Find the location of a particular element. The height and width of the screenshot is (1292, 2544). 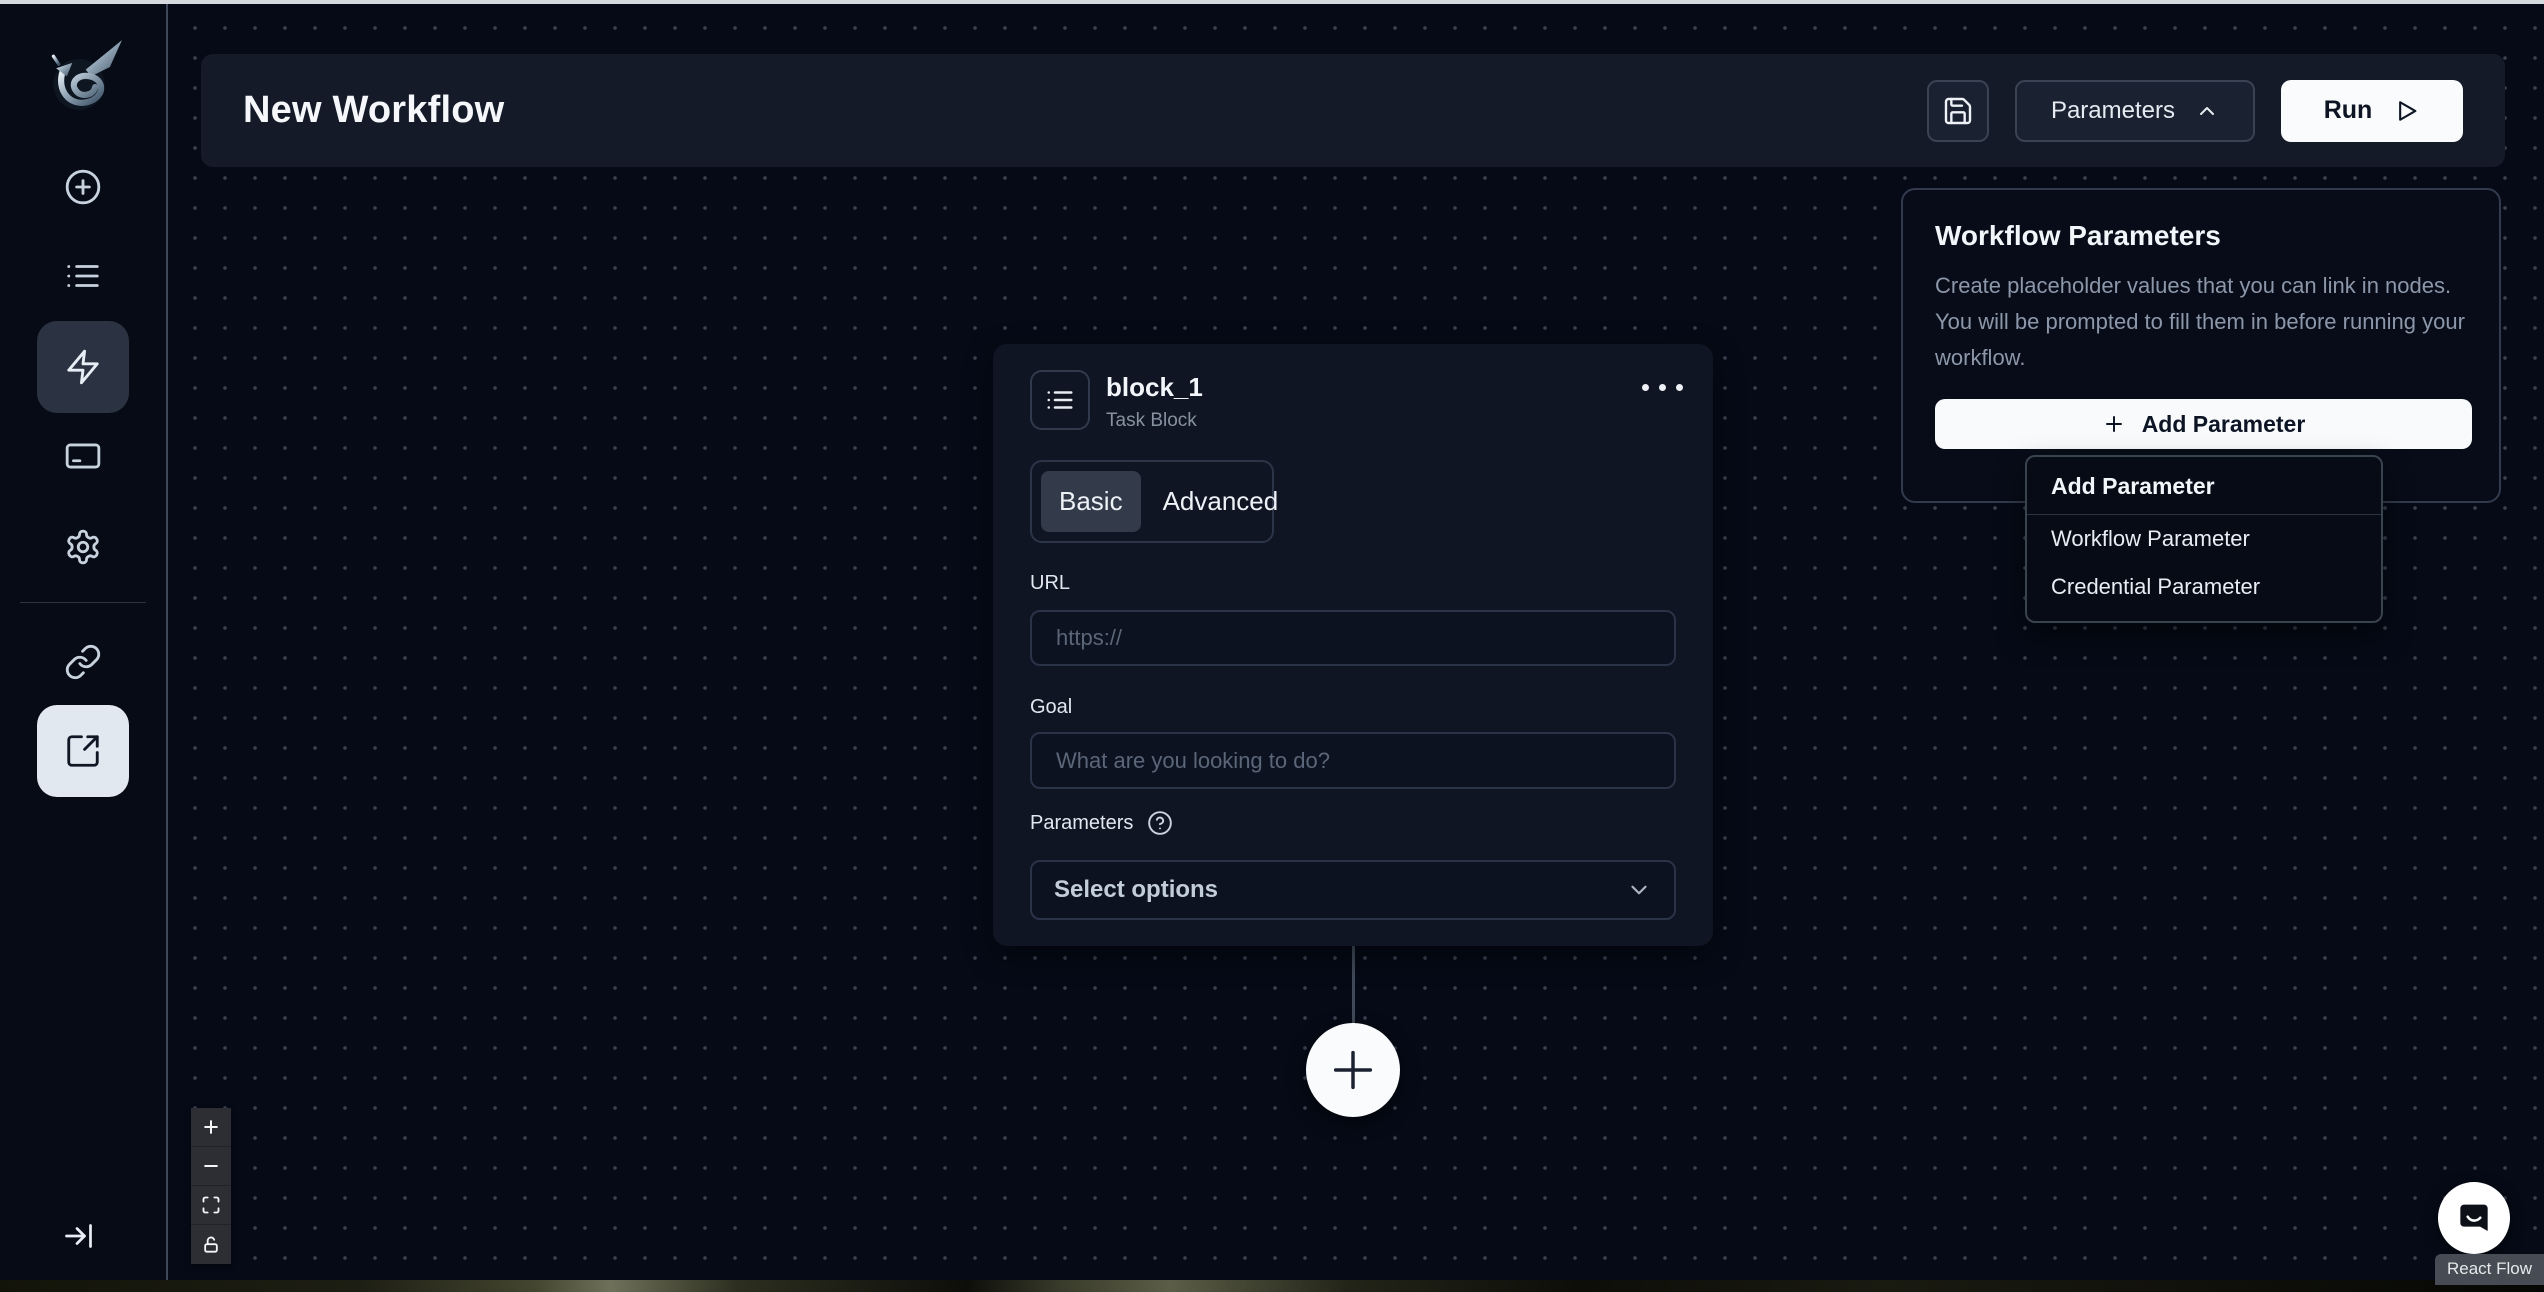

desktop-wallpaper-sliver is located at coordinates (1272, 1286).